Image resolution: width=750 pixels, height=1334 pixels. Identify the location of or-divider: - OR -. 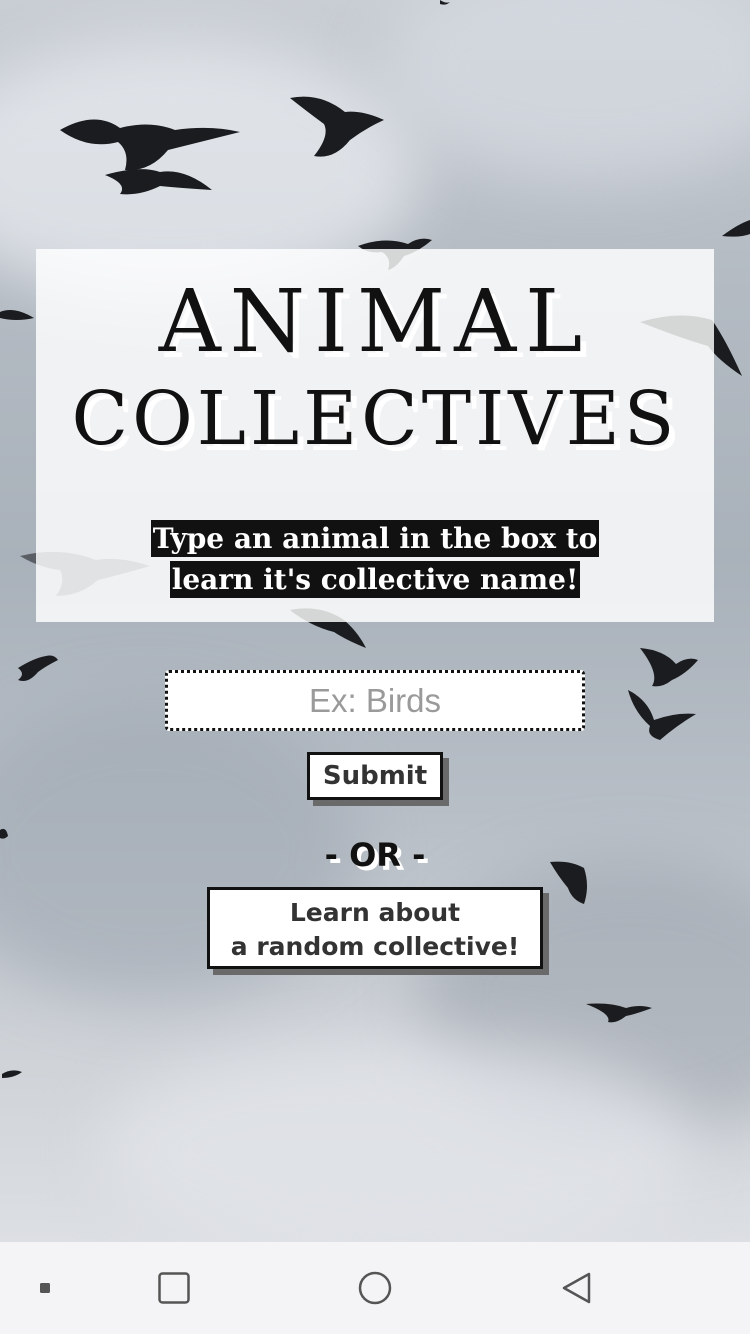
(375, 855).